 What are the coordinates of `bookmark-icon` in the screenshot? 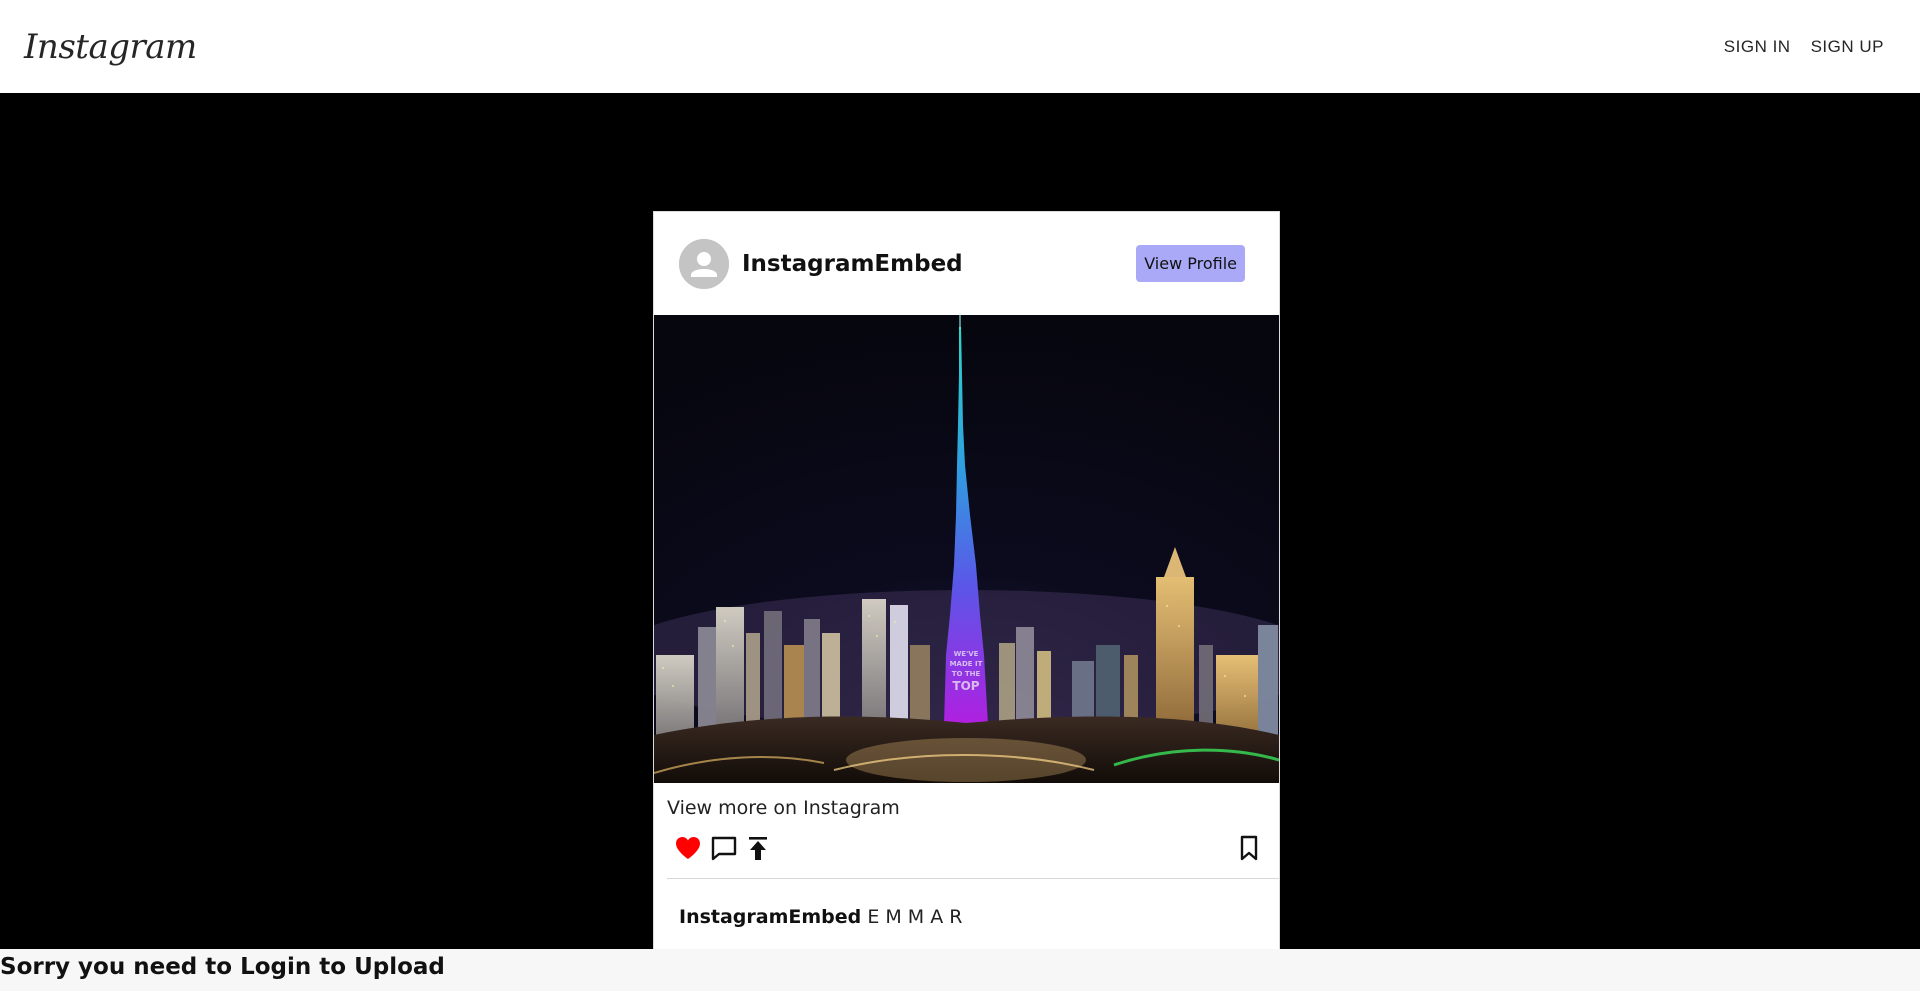 It's located at (1249, 848).